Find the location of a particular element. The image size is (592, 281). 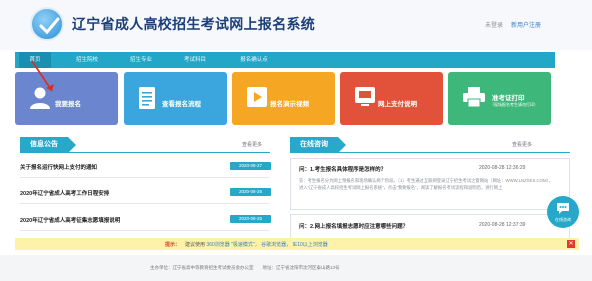

tile-admission-ticket-sub: （现场报名考生请勿打印） is located at coordinates (514, 104).